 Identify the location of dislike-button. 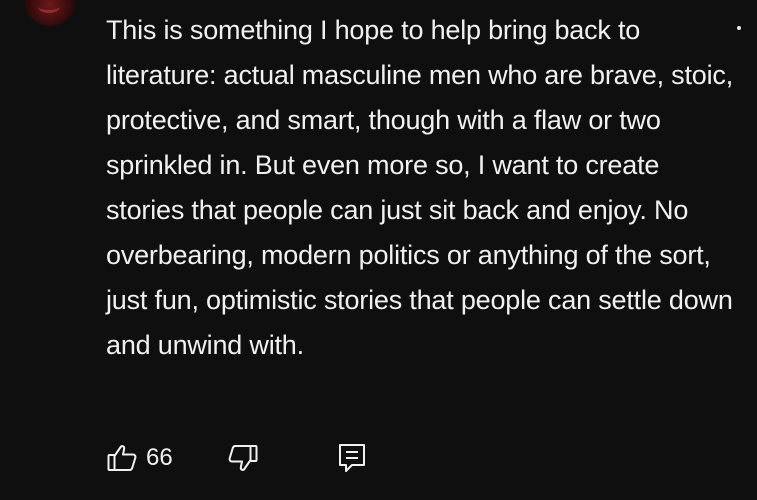
(243, 458).